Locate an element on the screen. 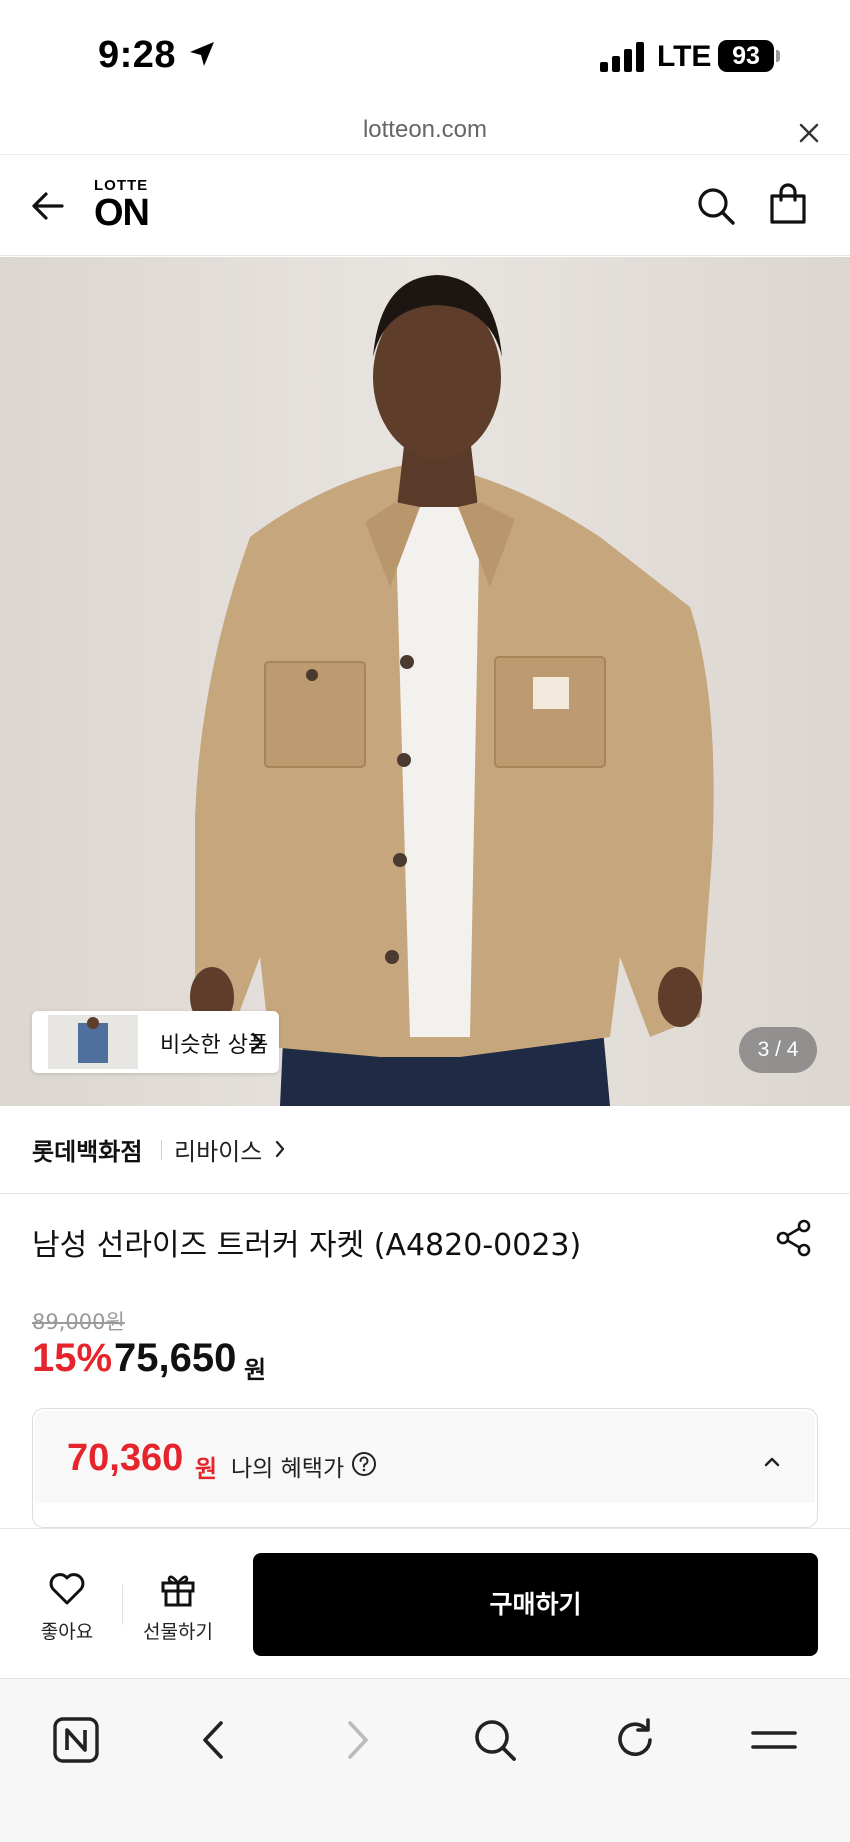  gift-label: 선물하기 is located at coordinates (178, 1632).